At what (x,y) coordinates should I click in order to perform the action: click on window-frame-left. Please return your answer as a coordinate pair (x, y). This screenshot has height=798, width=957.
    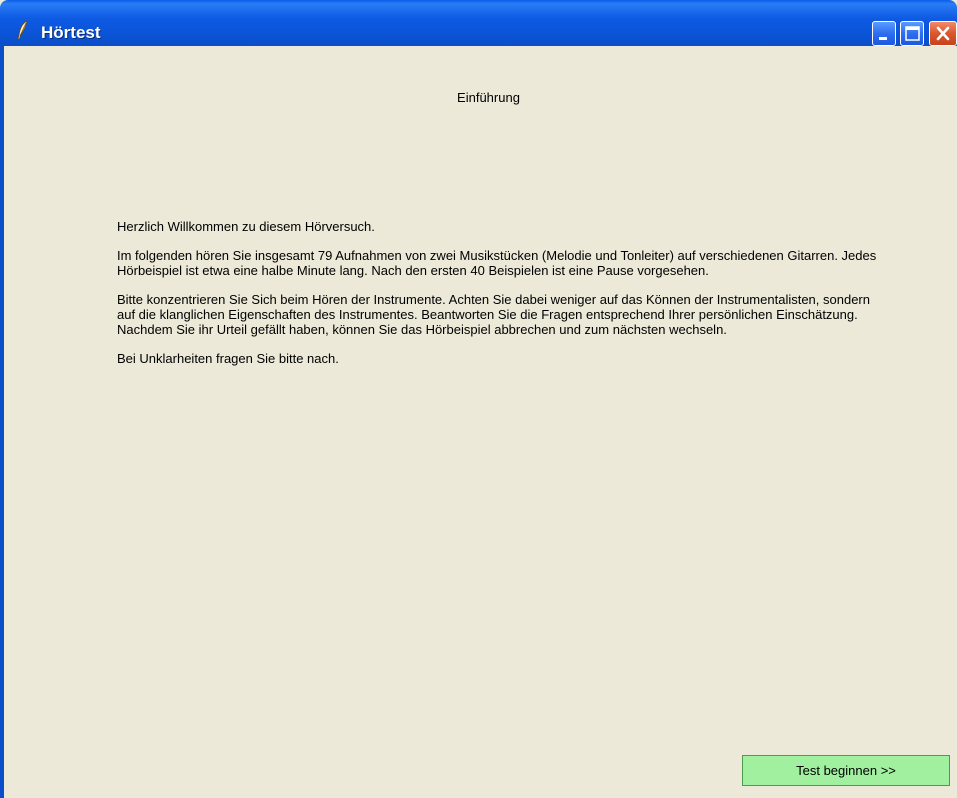
    Looking at the image, I should click on (2, 422).